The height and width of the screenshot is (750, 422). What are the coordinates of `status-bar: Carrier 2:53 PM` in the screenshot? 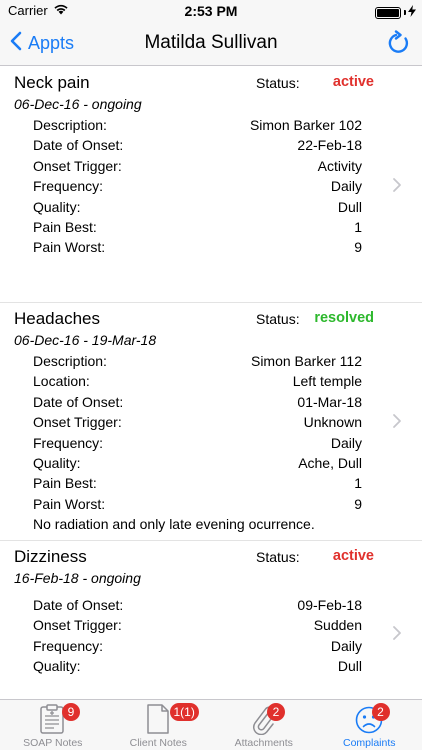 It's located at (211, 11).